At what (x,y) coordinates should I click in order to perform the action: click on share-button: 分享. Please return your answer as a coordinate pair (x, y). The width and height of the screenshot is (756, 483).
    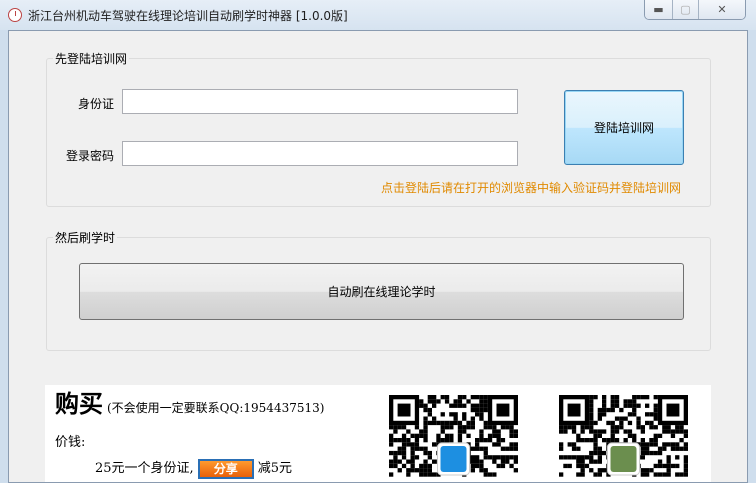
    Looking at the image, I should click on (225, 469).